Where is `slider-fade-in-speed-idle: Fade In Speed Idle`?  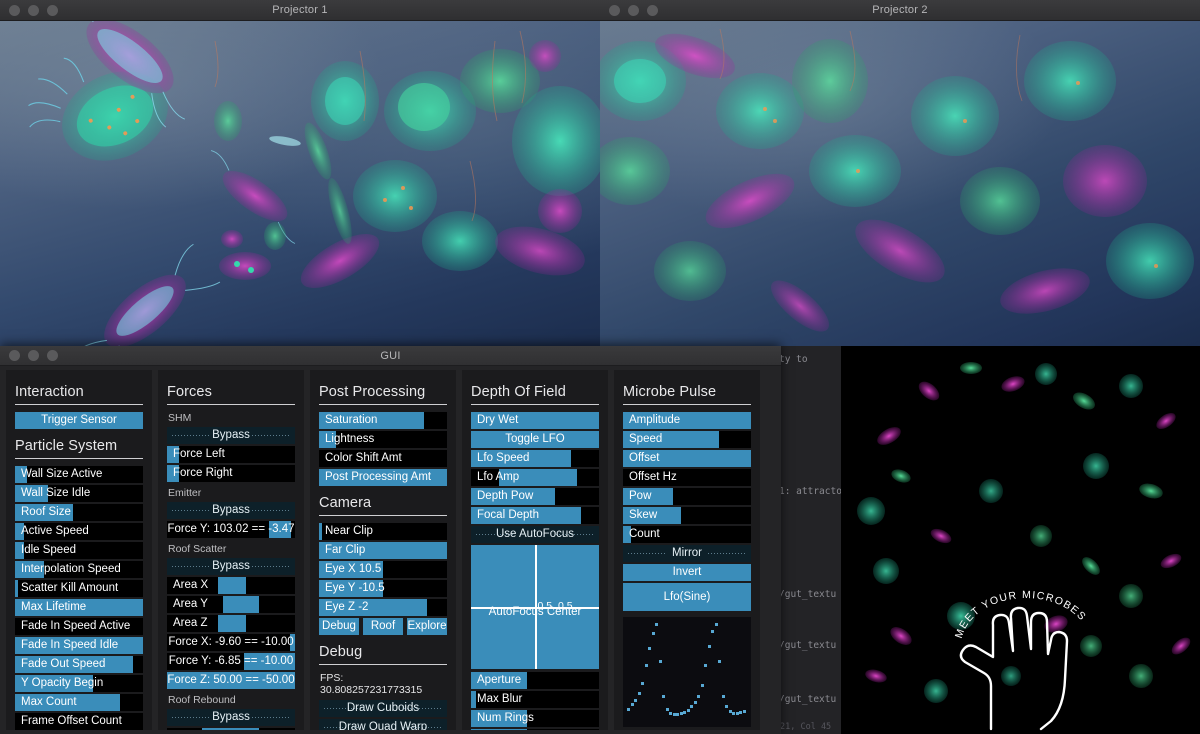 slider-fade-in-speed-idle: Fade In Speed Idle is located at coordinates (79, 645).